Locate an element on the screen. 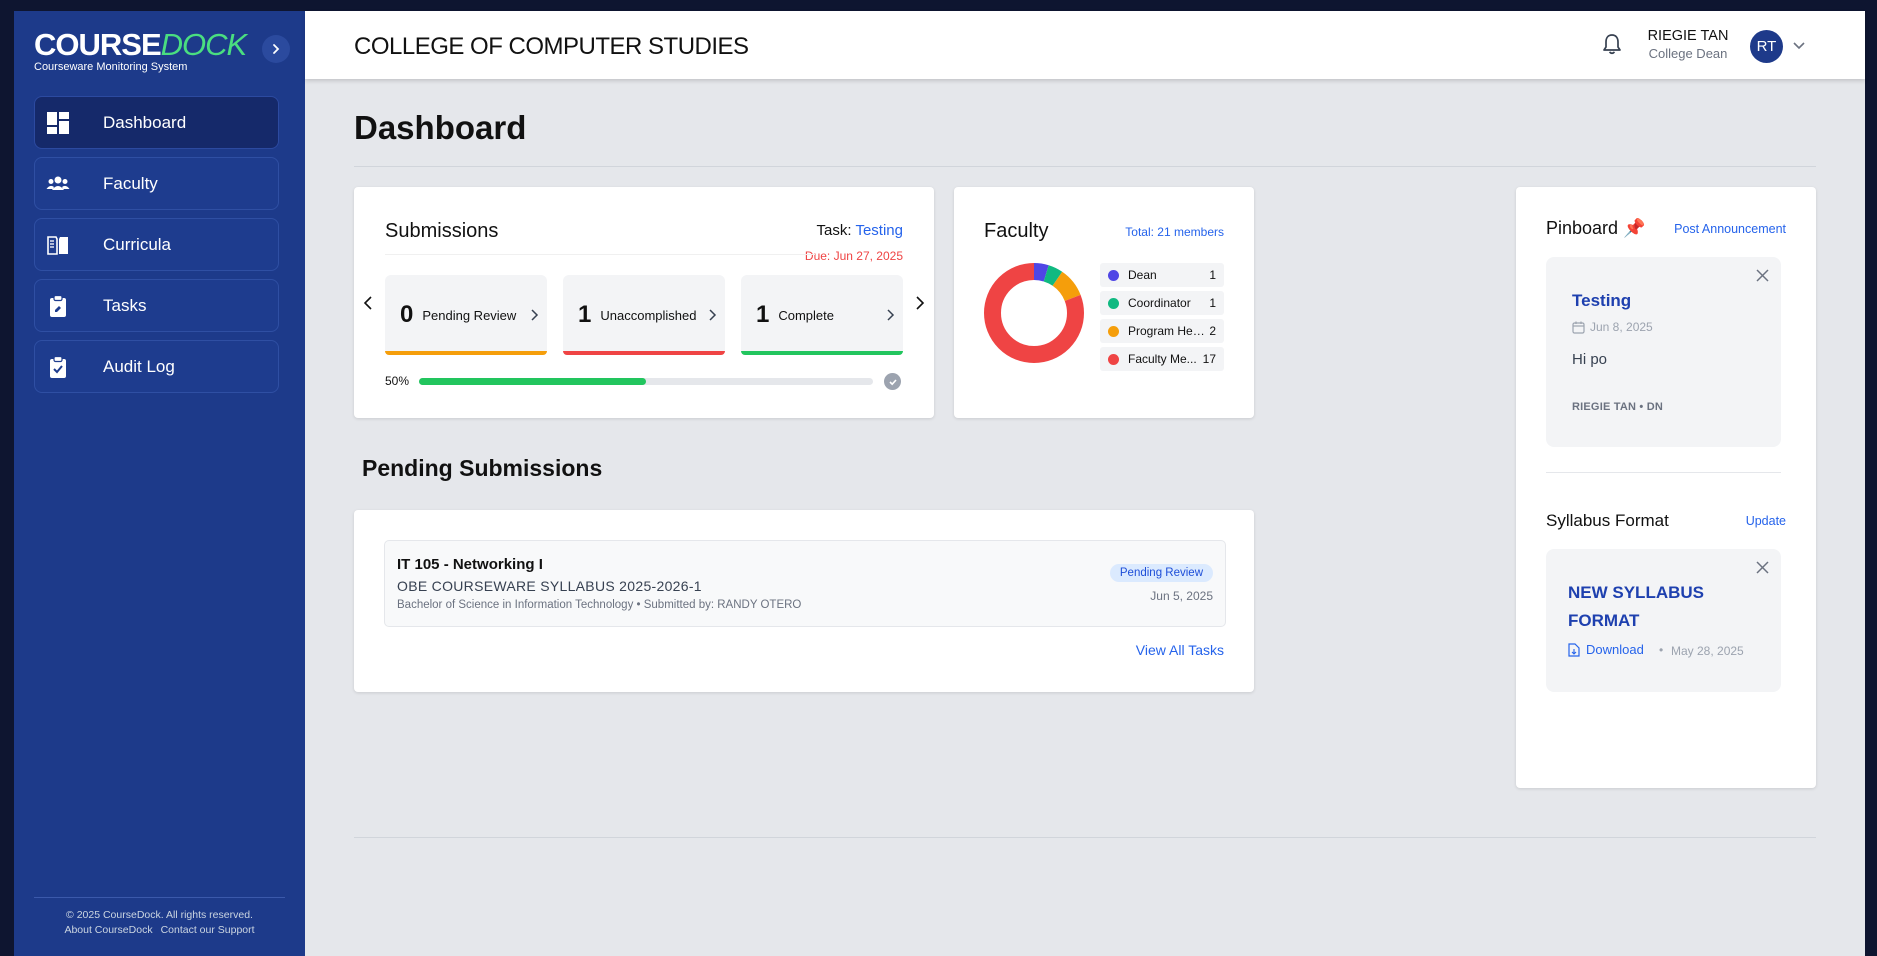  sidebar-item-label: Tasks is located at coordinates (125, 305).